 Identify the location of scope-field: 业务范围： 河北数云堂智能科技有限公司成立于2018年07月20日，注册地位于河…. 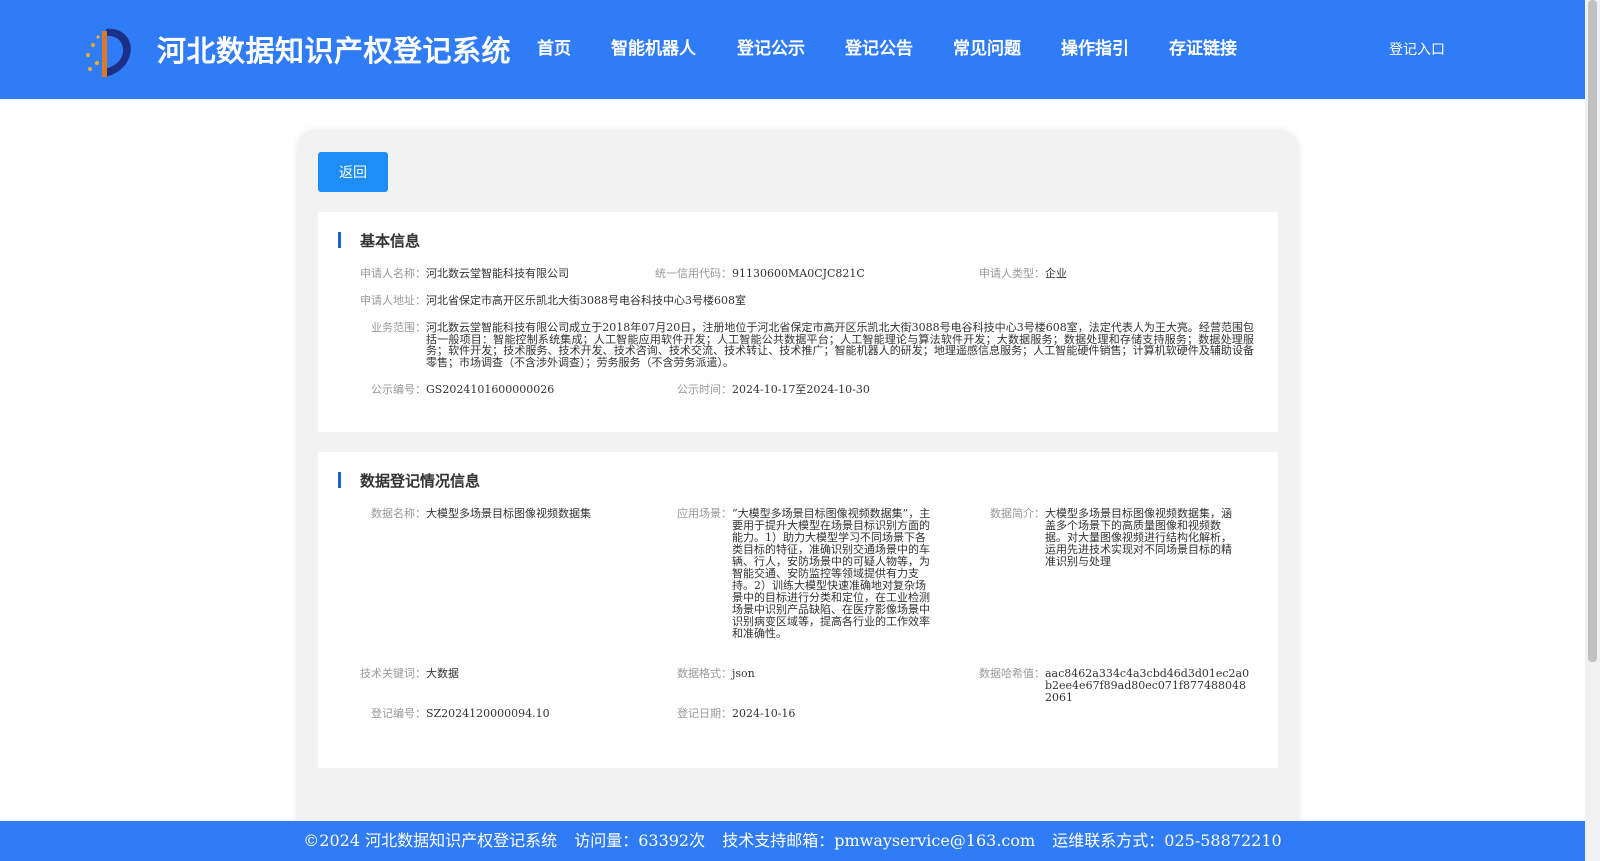
(804, 346).